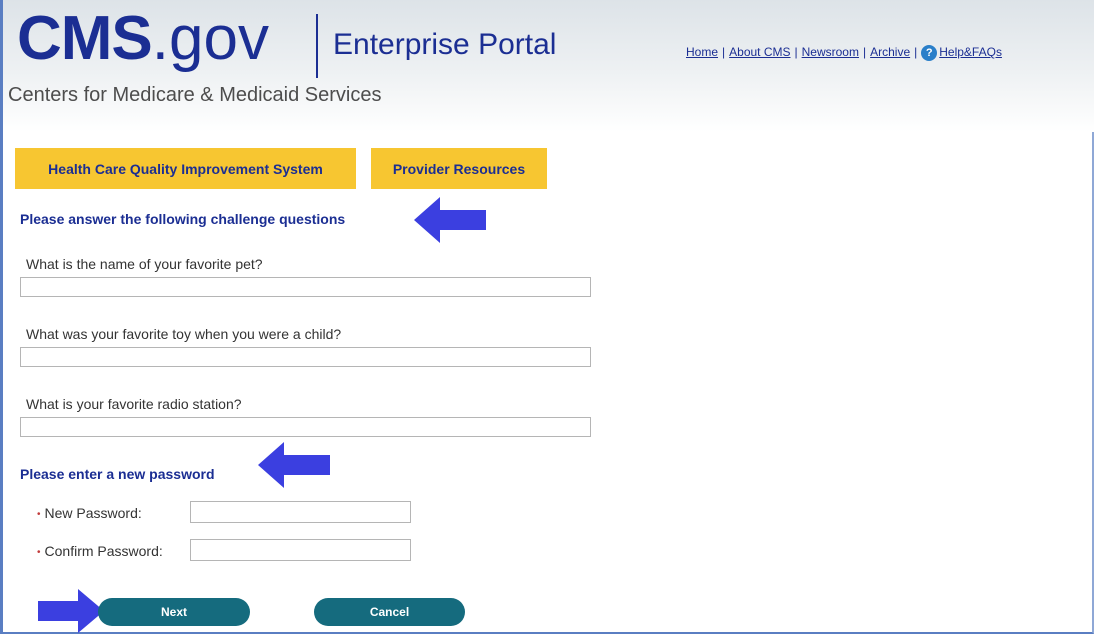 The width and height of the screenshot is (1096, 636). I want to click on nav-help-link: Help&FAQs, so click(970, 52).